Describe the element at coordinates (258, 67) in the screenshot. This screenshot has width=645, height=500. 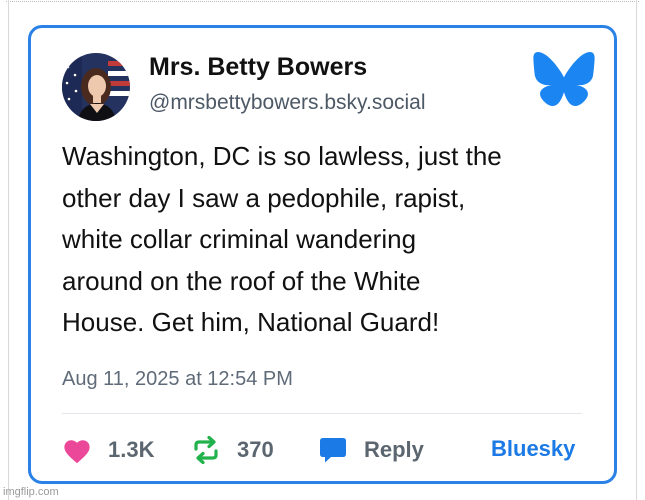
I see `author-display-name: Mrs. Betty Bowers` at that location.